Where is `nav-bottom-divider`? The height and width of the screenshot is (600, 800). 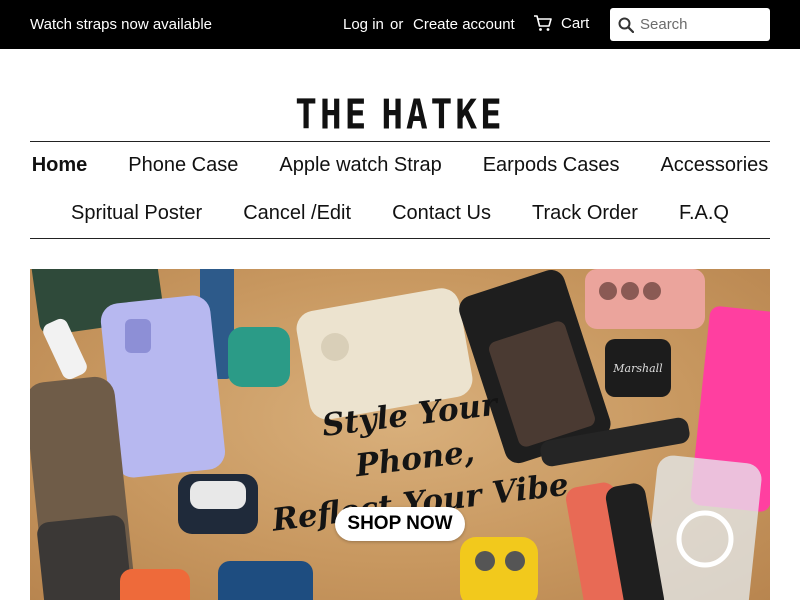
nav-bottom-divider is located at coordinates (400, 238).